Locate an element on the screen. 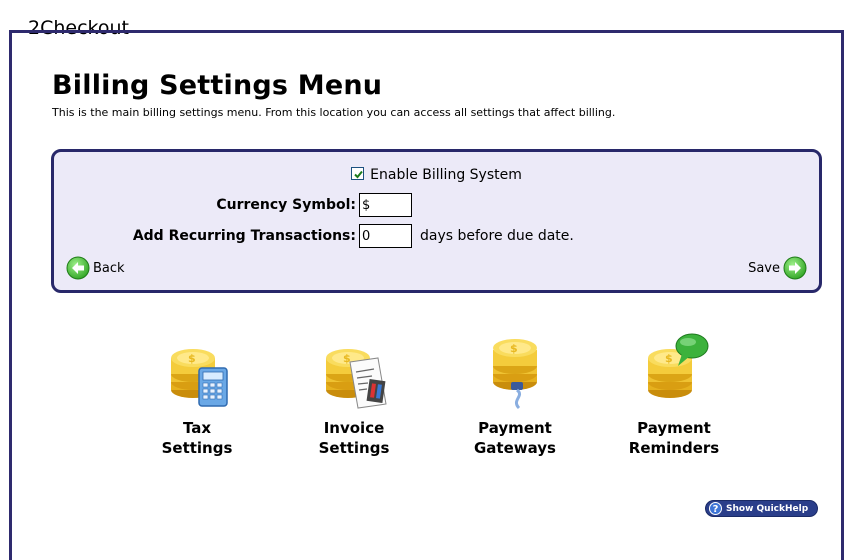 Image resolution: width=844 pixels, height=560 pixels. save-button: Save is located at coordinates (777, 268).